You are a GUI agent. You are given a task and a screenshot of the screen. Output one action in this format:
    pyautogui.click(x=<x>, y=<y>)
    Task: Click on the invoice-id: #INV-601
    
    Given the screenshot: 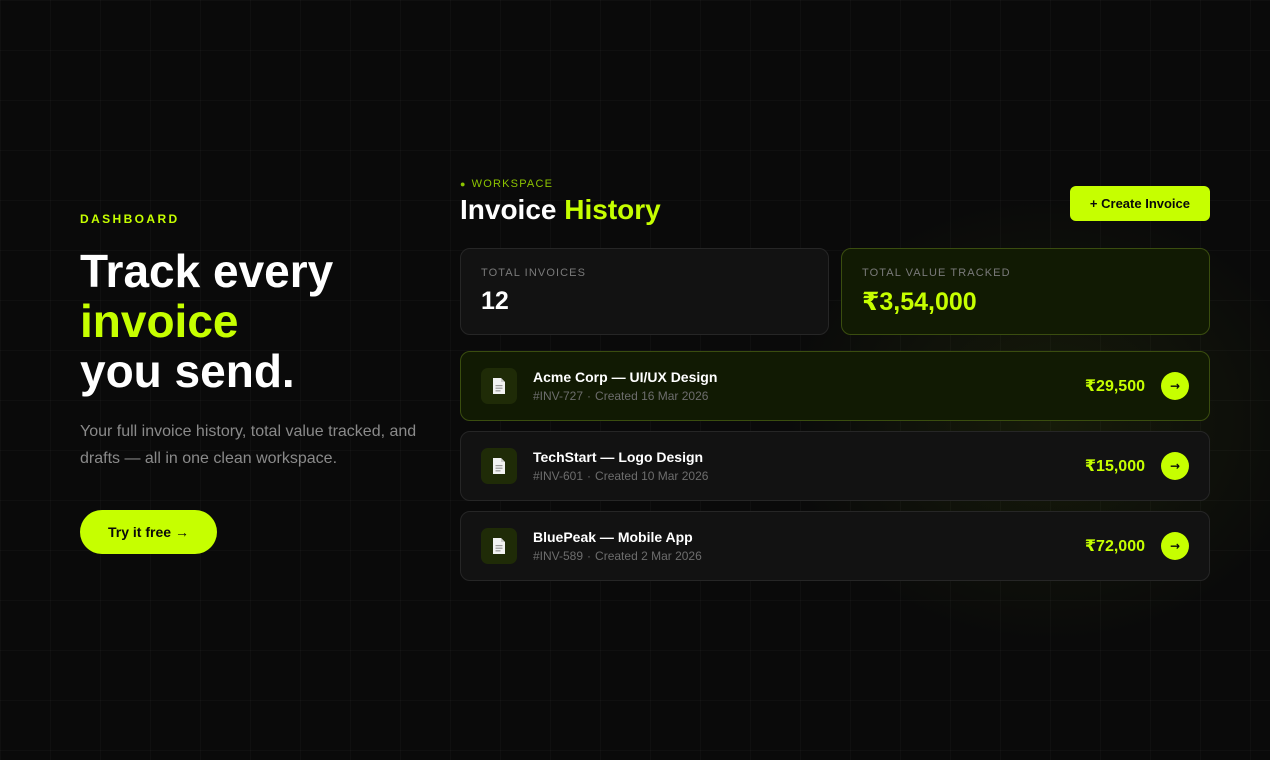 What is the action you would take?
    pyautogui.click(x=558, y=476)
    